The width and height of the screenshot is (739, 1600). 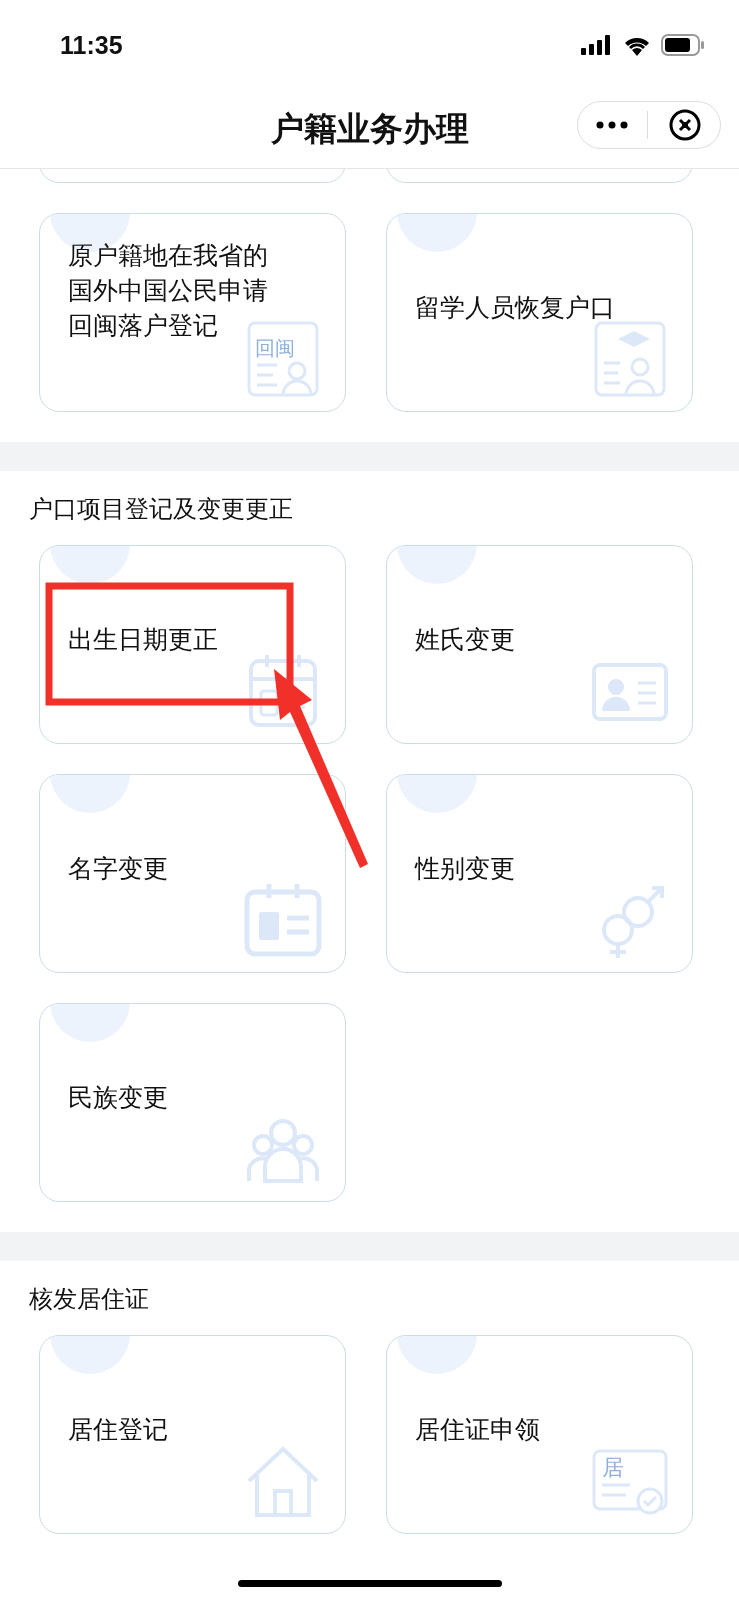 I want to click on service-card: 姓氏变更, so click(x=539, y=644).